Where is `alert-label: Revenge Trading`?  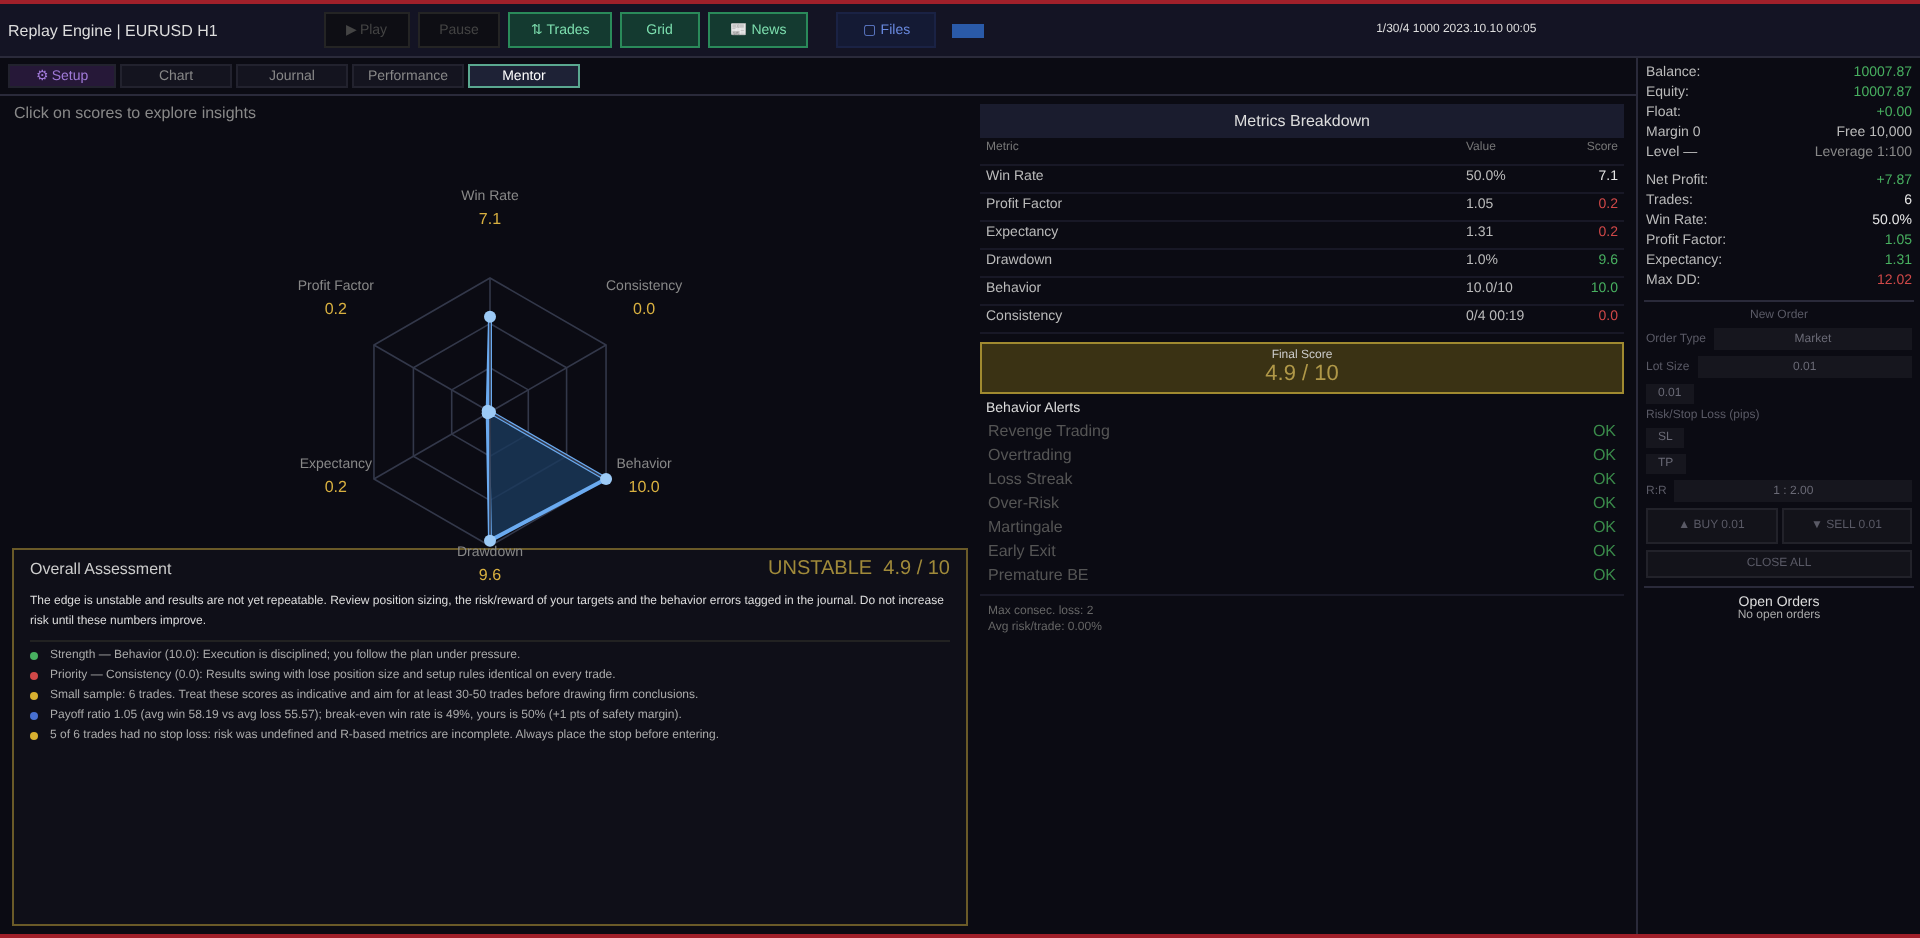 alert-label: Revenge Trading is located at coordinates (1049, 432).